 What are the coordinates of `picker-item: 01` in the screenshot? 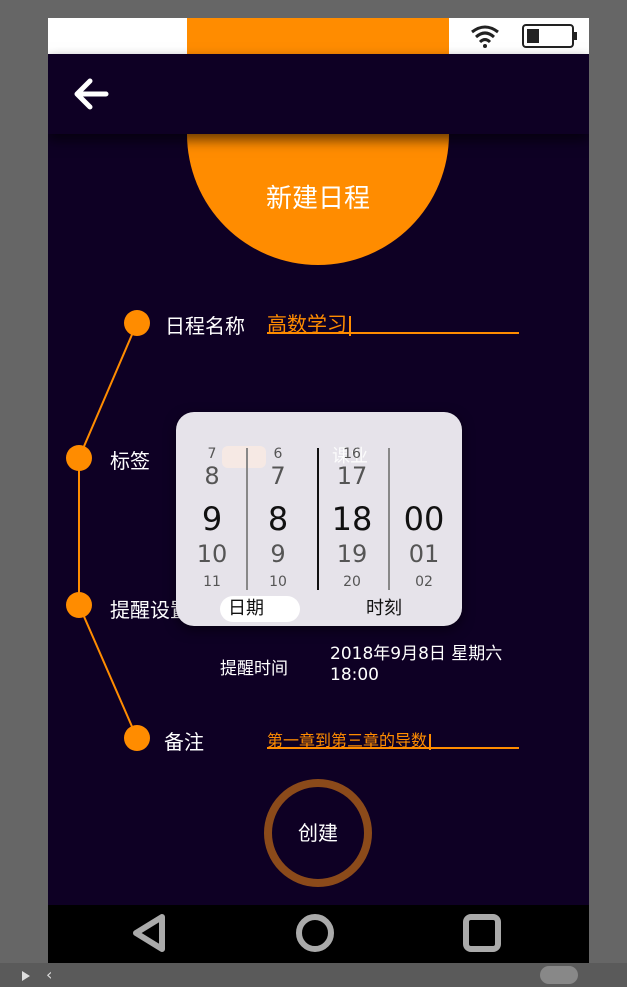 It's located at (424, 554).